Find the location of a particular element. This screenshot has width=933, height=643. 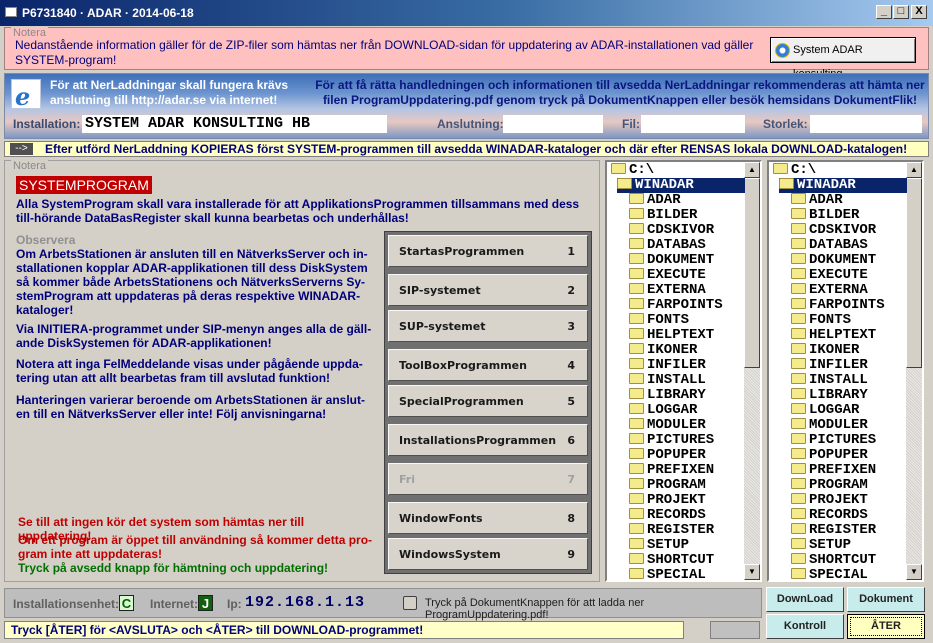

dokument-button: Dokument is located at coordinates (886, 599).